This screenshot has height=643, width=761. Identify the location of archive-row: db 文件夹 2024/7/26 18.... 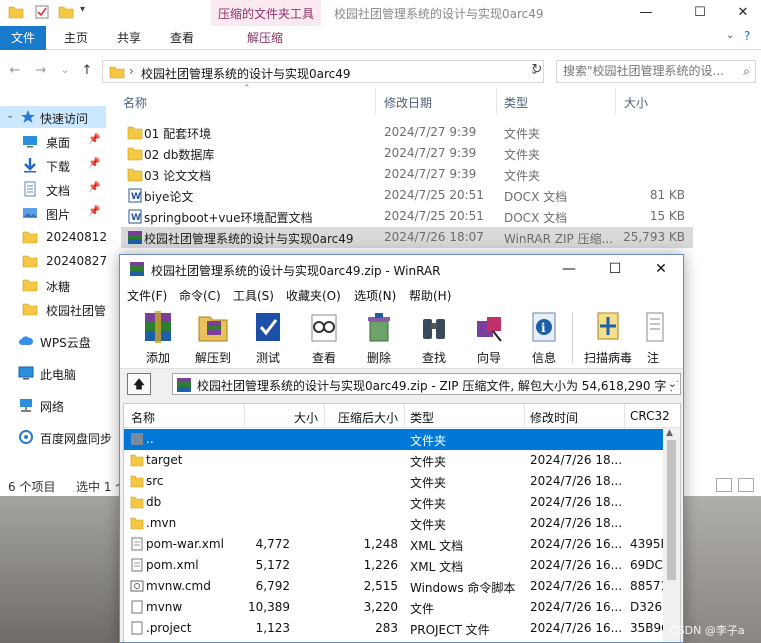
(394, 502).